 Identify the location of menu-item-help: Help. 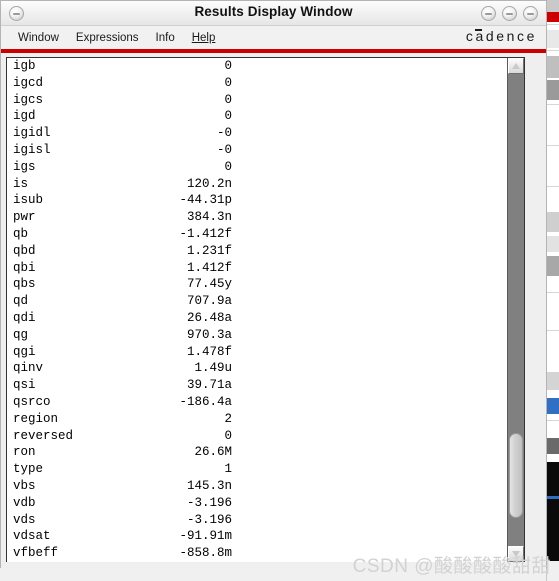
(204, 38).